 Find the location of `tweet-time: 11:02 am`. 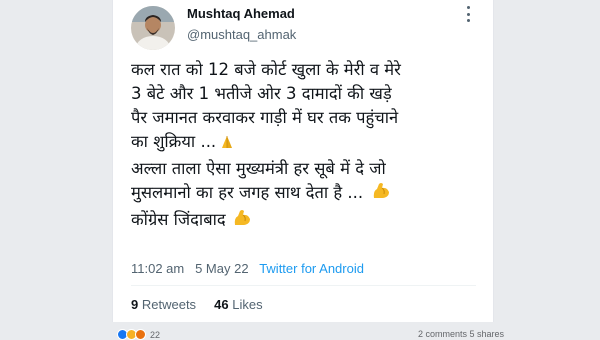

tweet-time: 11:02 am is located at coordinates (158, 268).